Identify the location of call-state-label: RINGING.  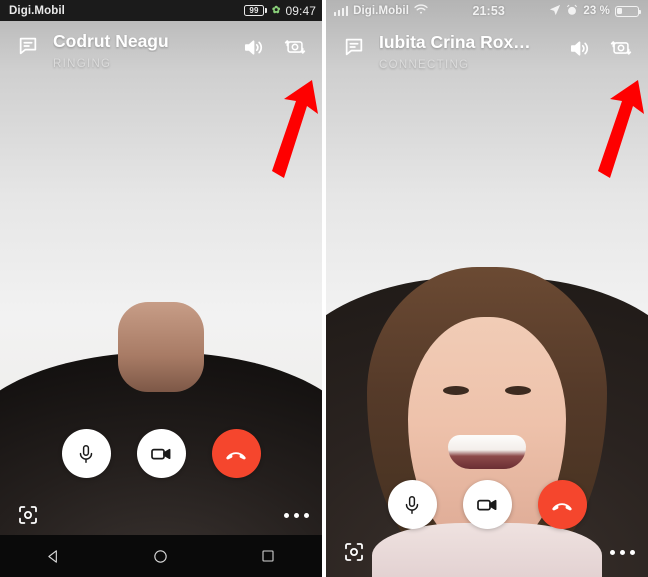
(82, 64).